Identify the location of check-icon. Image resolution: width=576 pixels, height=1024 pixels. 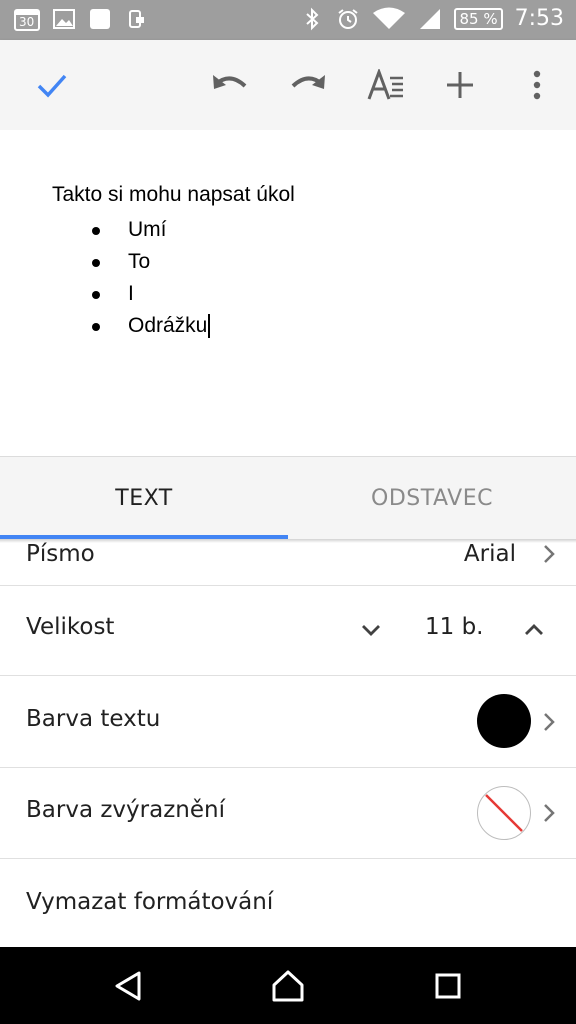
(52, 86).